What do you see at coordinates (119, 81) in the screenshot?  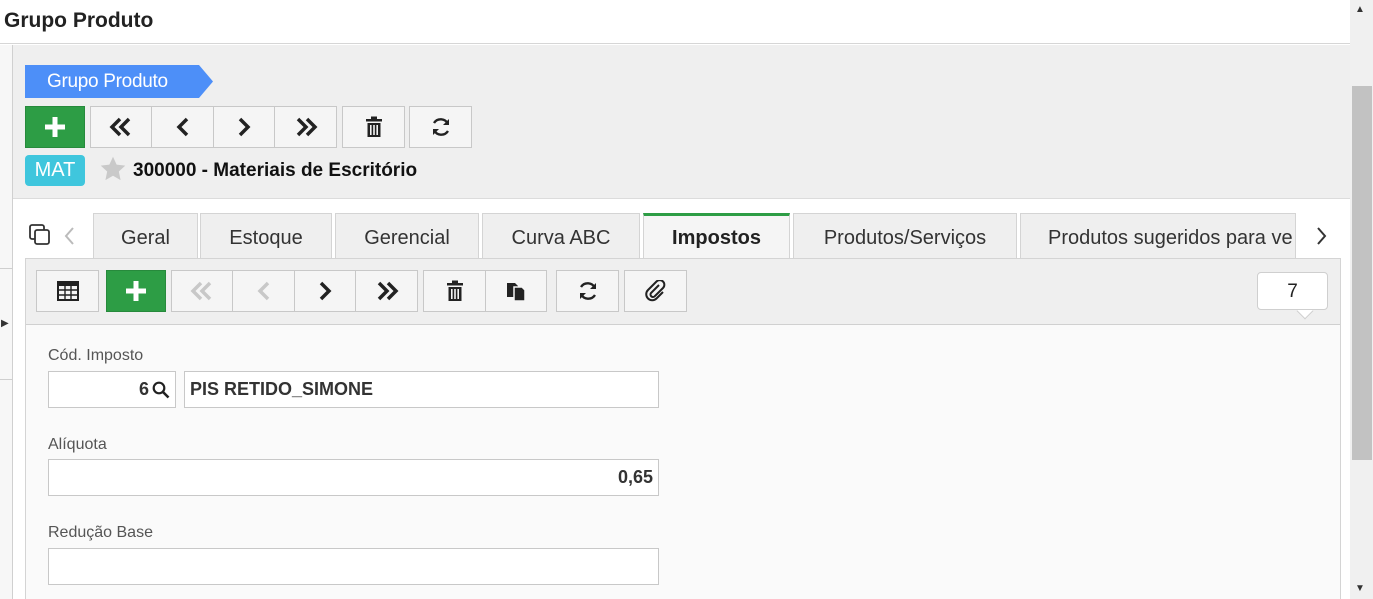 I see `breadcrumb: Grupo Produto` at bounding box center [119, 81].